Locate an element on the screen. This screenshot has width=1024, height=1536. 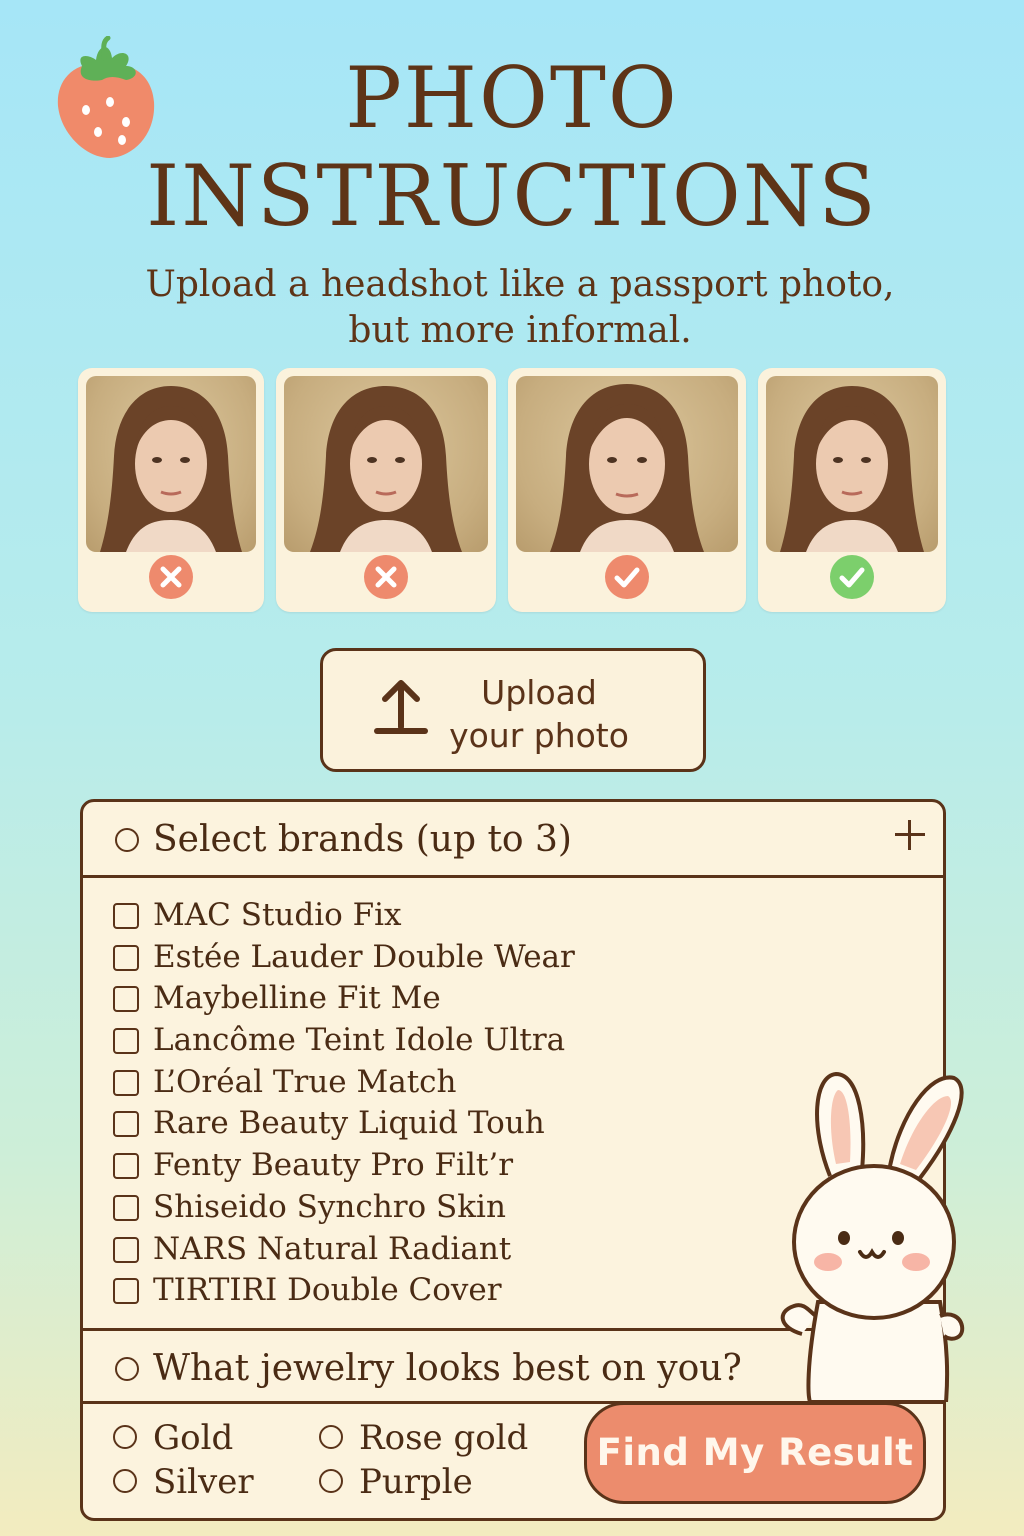
plus-icon is located at coordinates (910, 835).